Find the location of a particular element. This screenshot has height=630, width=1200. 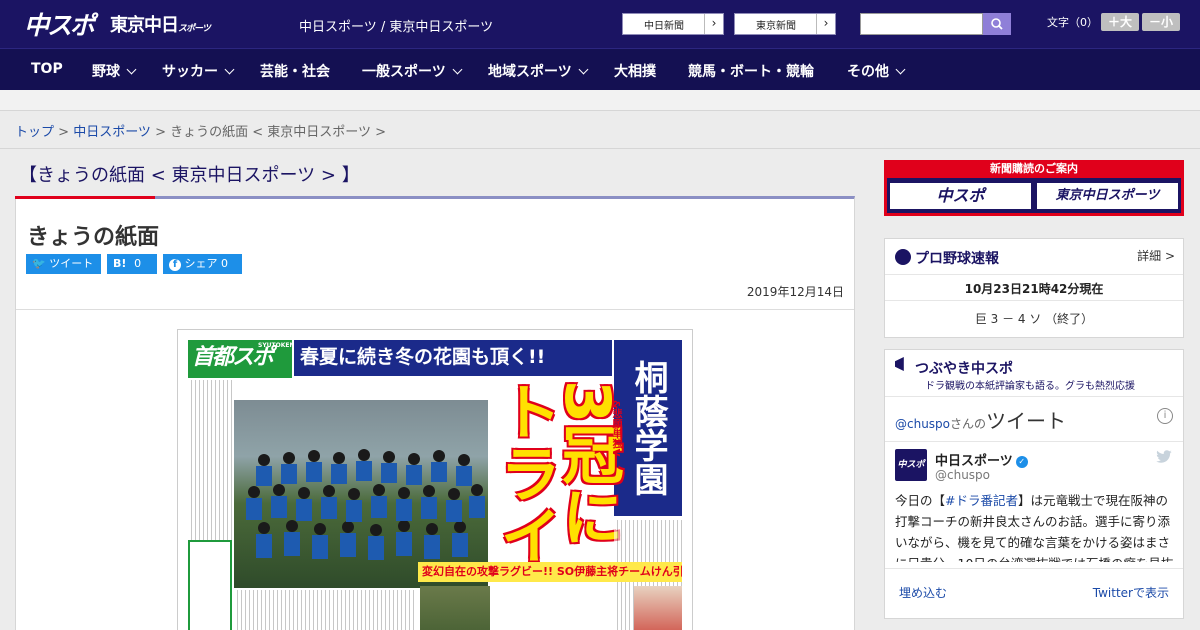

tweet-label: ツイート is located at coordinates (71, 263).